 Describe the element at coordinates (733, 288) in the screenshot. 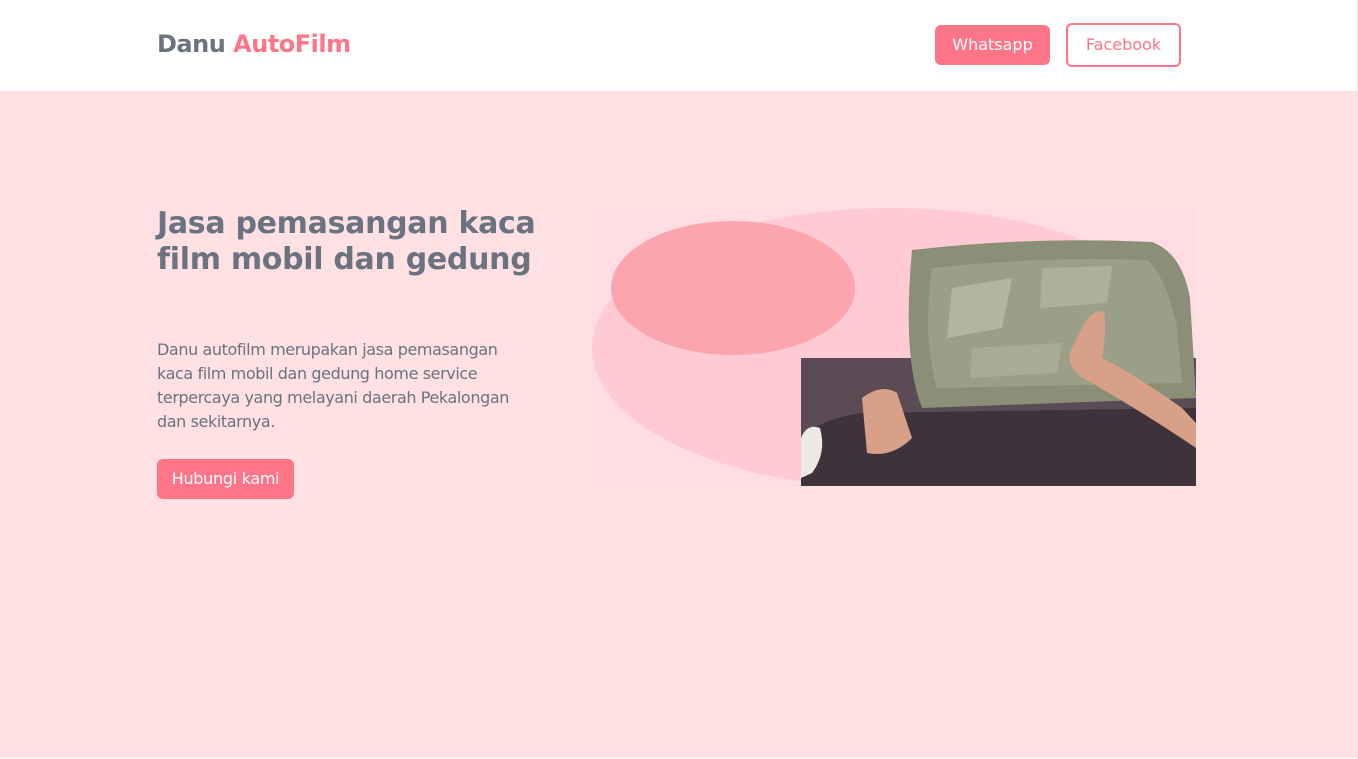

I see `small-blob-shape` at that location.